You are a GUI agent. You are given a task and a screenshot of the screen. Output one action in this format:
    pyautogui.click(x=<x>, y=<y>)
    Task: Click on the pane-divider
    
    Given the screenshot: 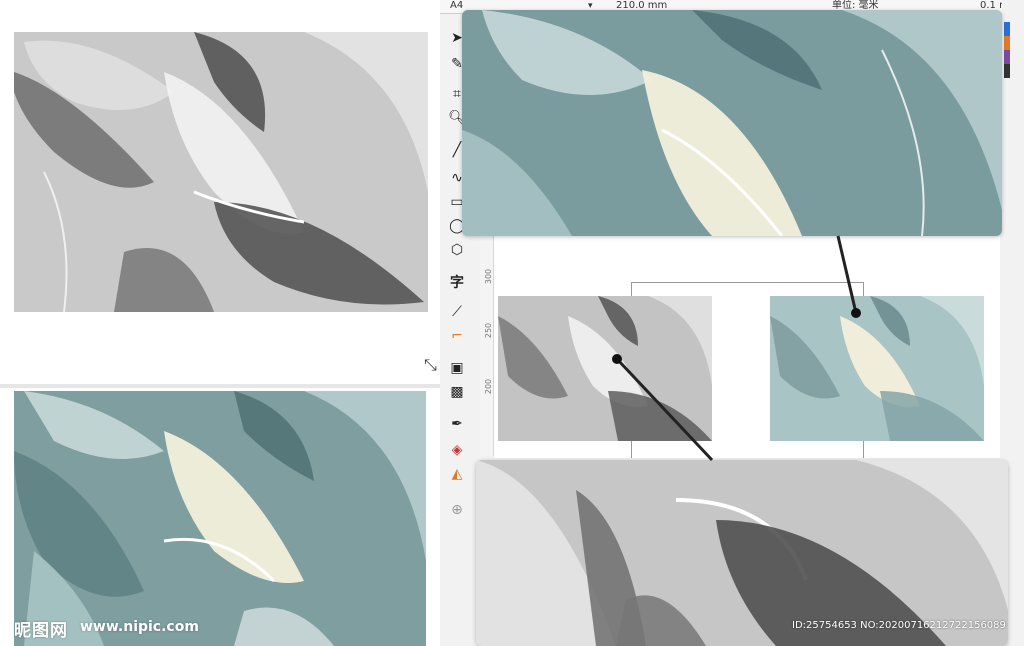 What is the action you would take?
    pyautogui.click(x=220, y=386)
    